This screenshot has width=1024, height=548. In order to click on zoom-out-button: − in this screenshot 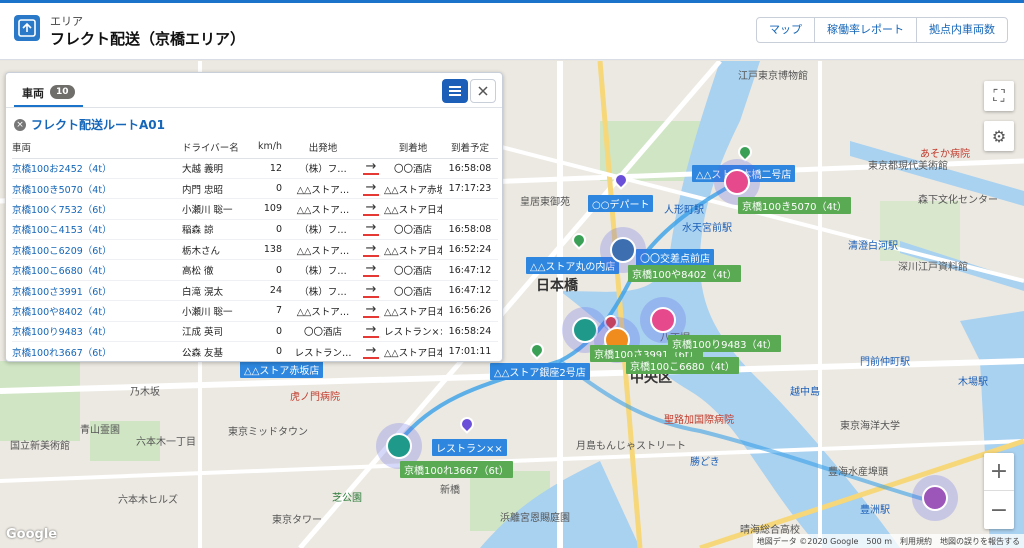, I will do `click(999, 510)`.